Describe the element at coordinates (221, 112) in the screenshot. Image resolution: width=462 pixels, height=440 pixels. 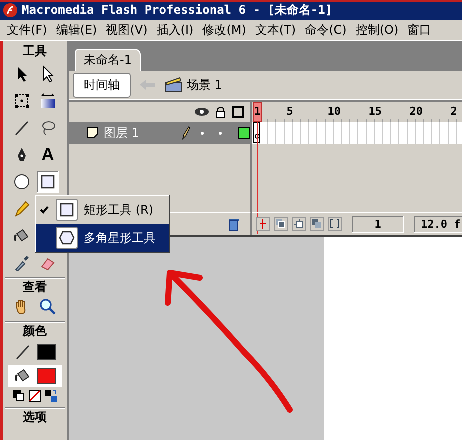
I see `lock-icon` at that location.